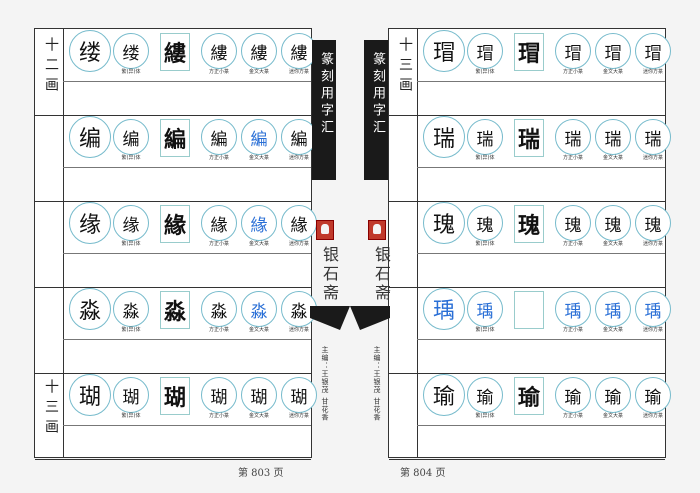 This screenshot has height=493, width=700. What do you see at coordinates (190, 224) in the screenshot?
I see `glyph-row: 缘缘繁(异)体緣緣方正小篆緣金文大篆緣迷你方篆` at bounding box center [190, 224].